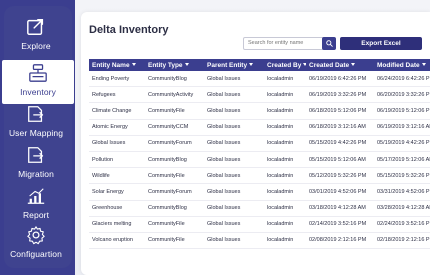  Describe the element at coordinates (117, 111) in the screenshot. I see `table-cell: Climate Change` at that location.